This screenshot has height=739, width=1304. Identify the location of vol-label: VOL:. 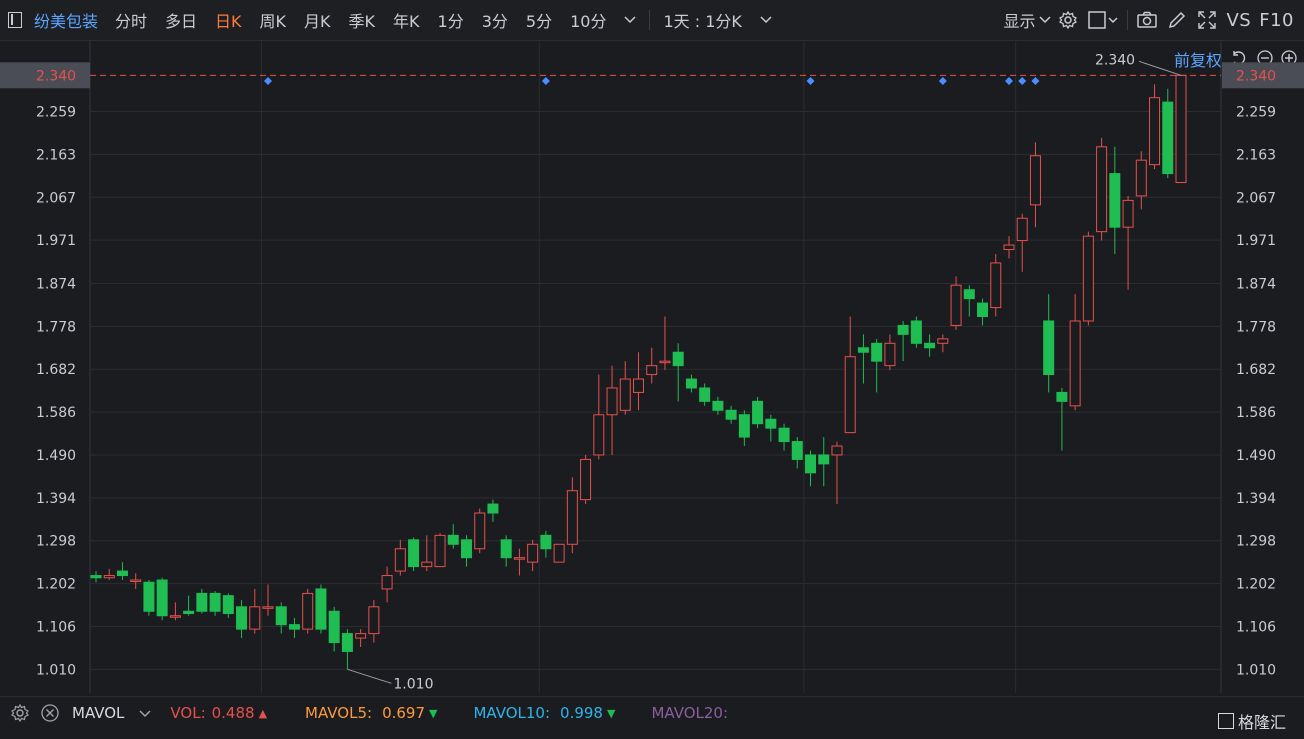
(188, 713).